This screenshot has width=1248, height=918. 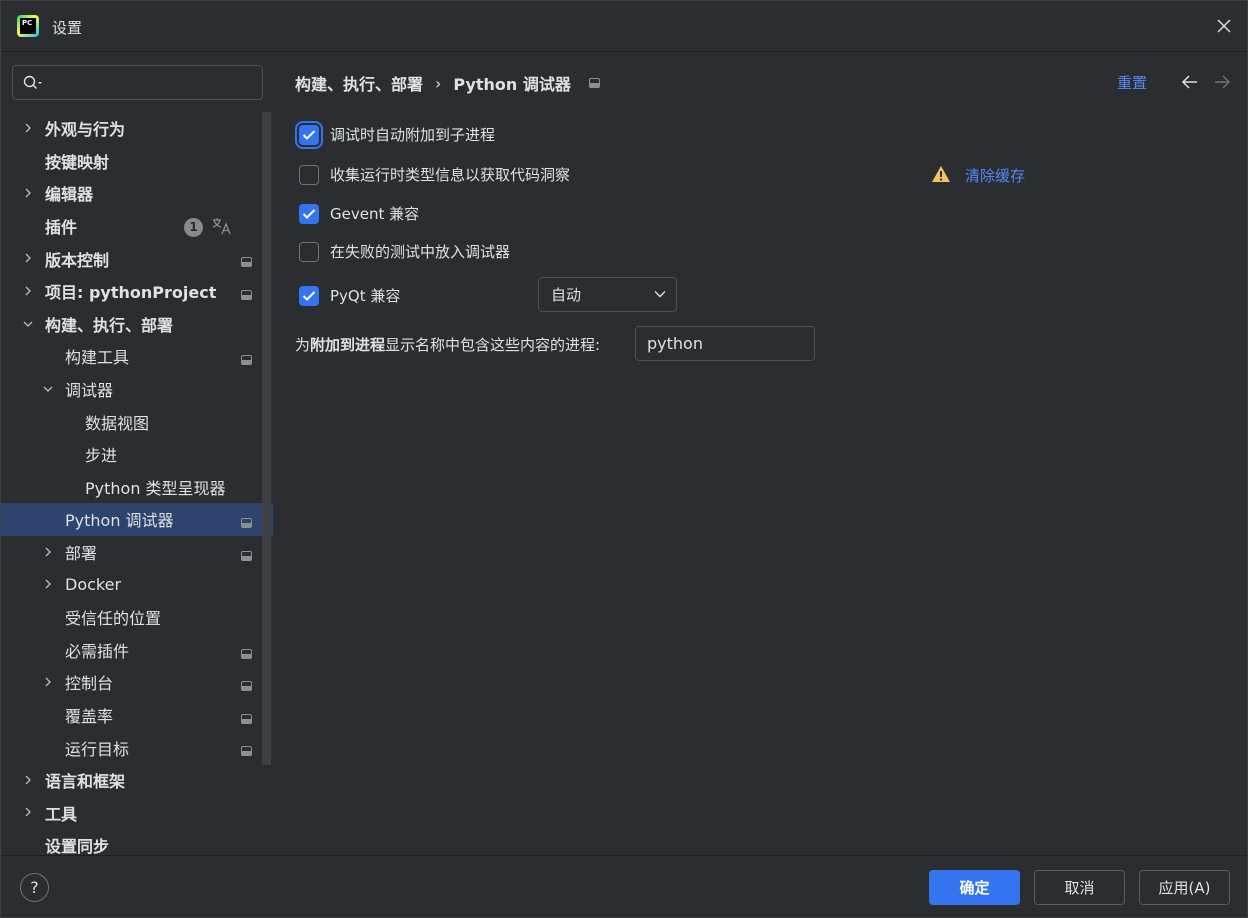 What do you see at coordinates (89, 684) in the screenshot?
I see `sidebar-item-label: 控制台` at bounding box center [89, 684].